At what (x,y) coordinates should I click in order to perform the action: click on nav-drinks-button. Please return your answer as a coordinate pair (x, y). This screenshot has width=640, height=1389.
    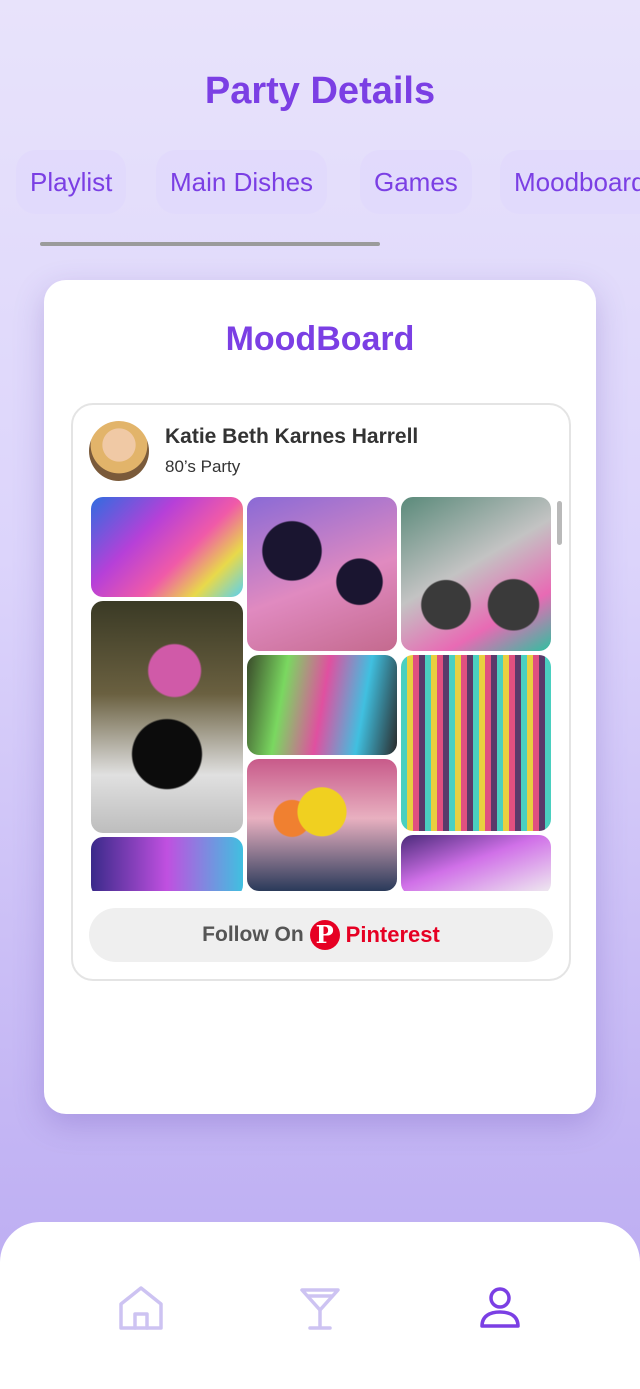
    Looking at the image, I should click on (320, 1308).